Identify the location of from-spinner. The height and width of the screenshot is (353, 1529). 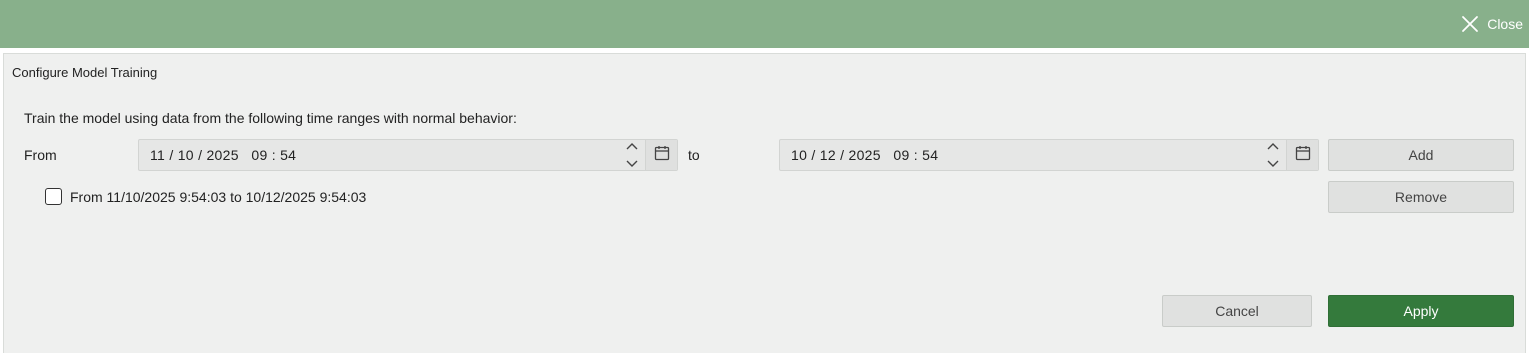
(632, 155).